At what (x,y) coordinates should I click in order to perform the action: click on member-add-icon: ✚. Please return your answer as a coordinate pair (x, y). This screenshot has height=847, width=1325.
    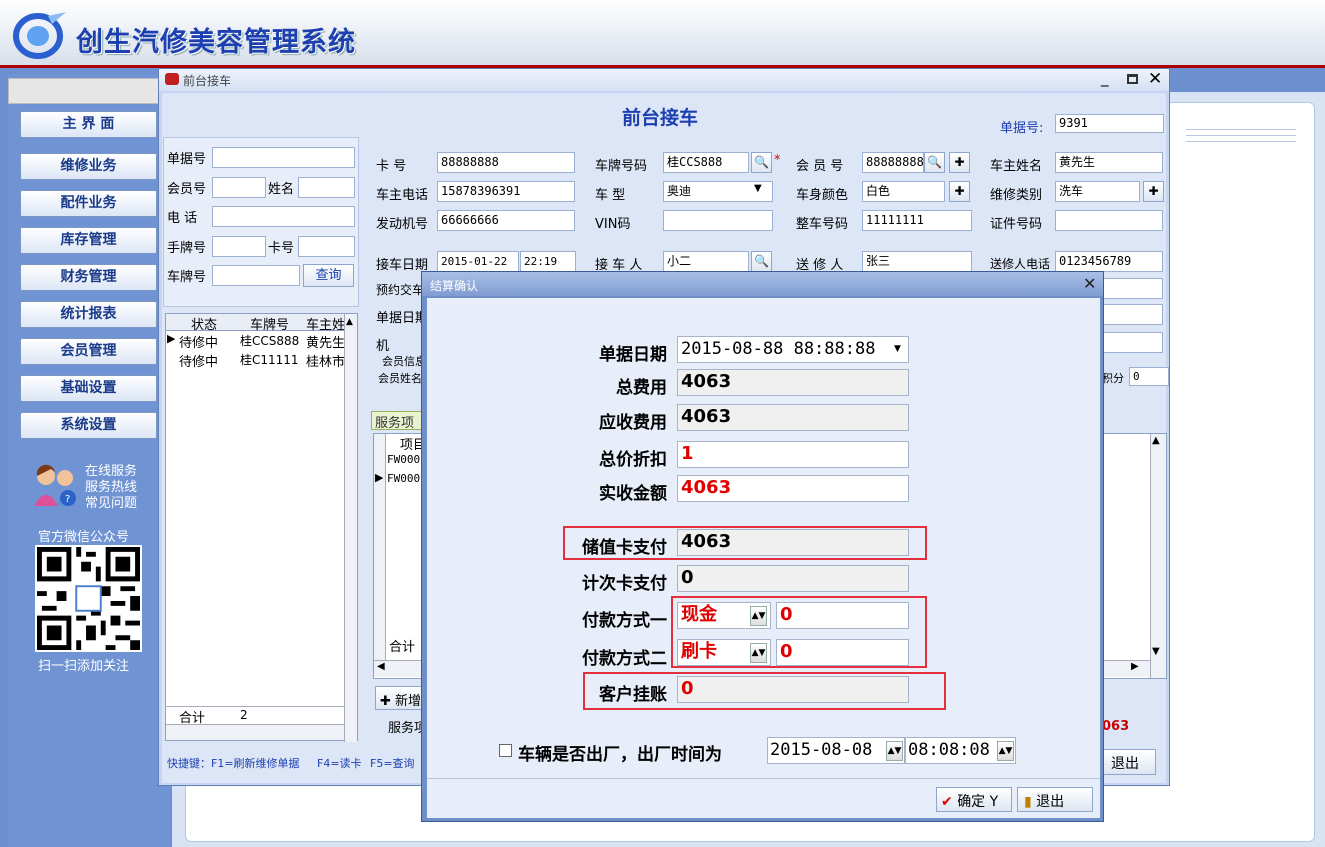
    Looking at the image, I should click on (959, 162).